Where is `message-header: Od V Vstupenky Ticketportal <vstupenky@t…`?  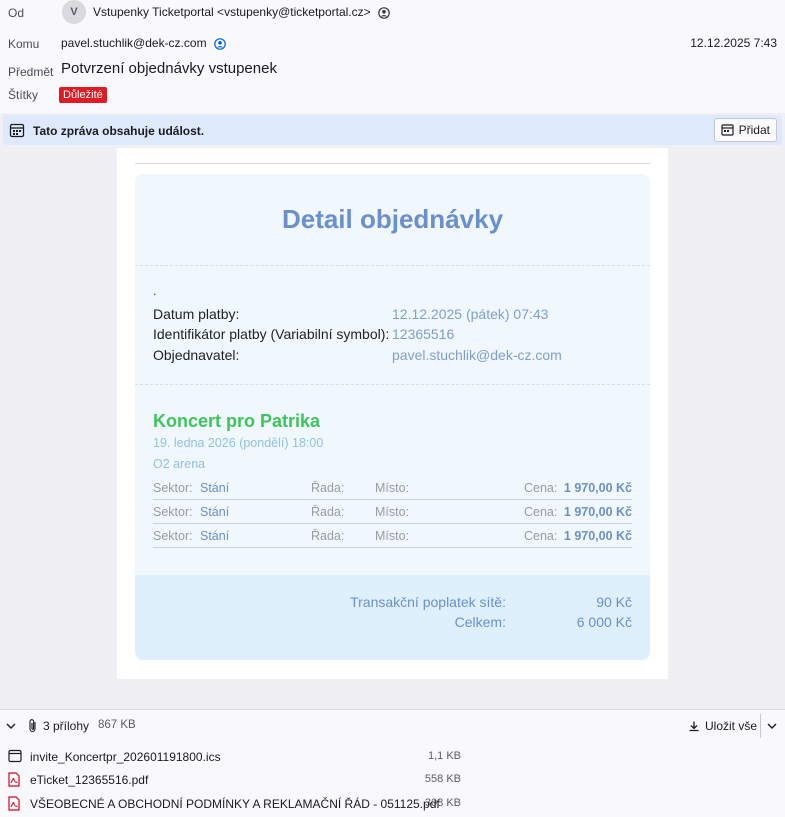 message-header: Od V Vstupenky Ticketportal <vstupenky@t… is located at coordinates (392, 56).